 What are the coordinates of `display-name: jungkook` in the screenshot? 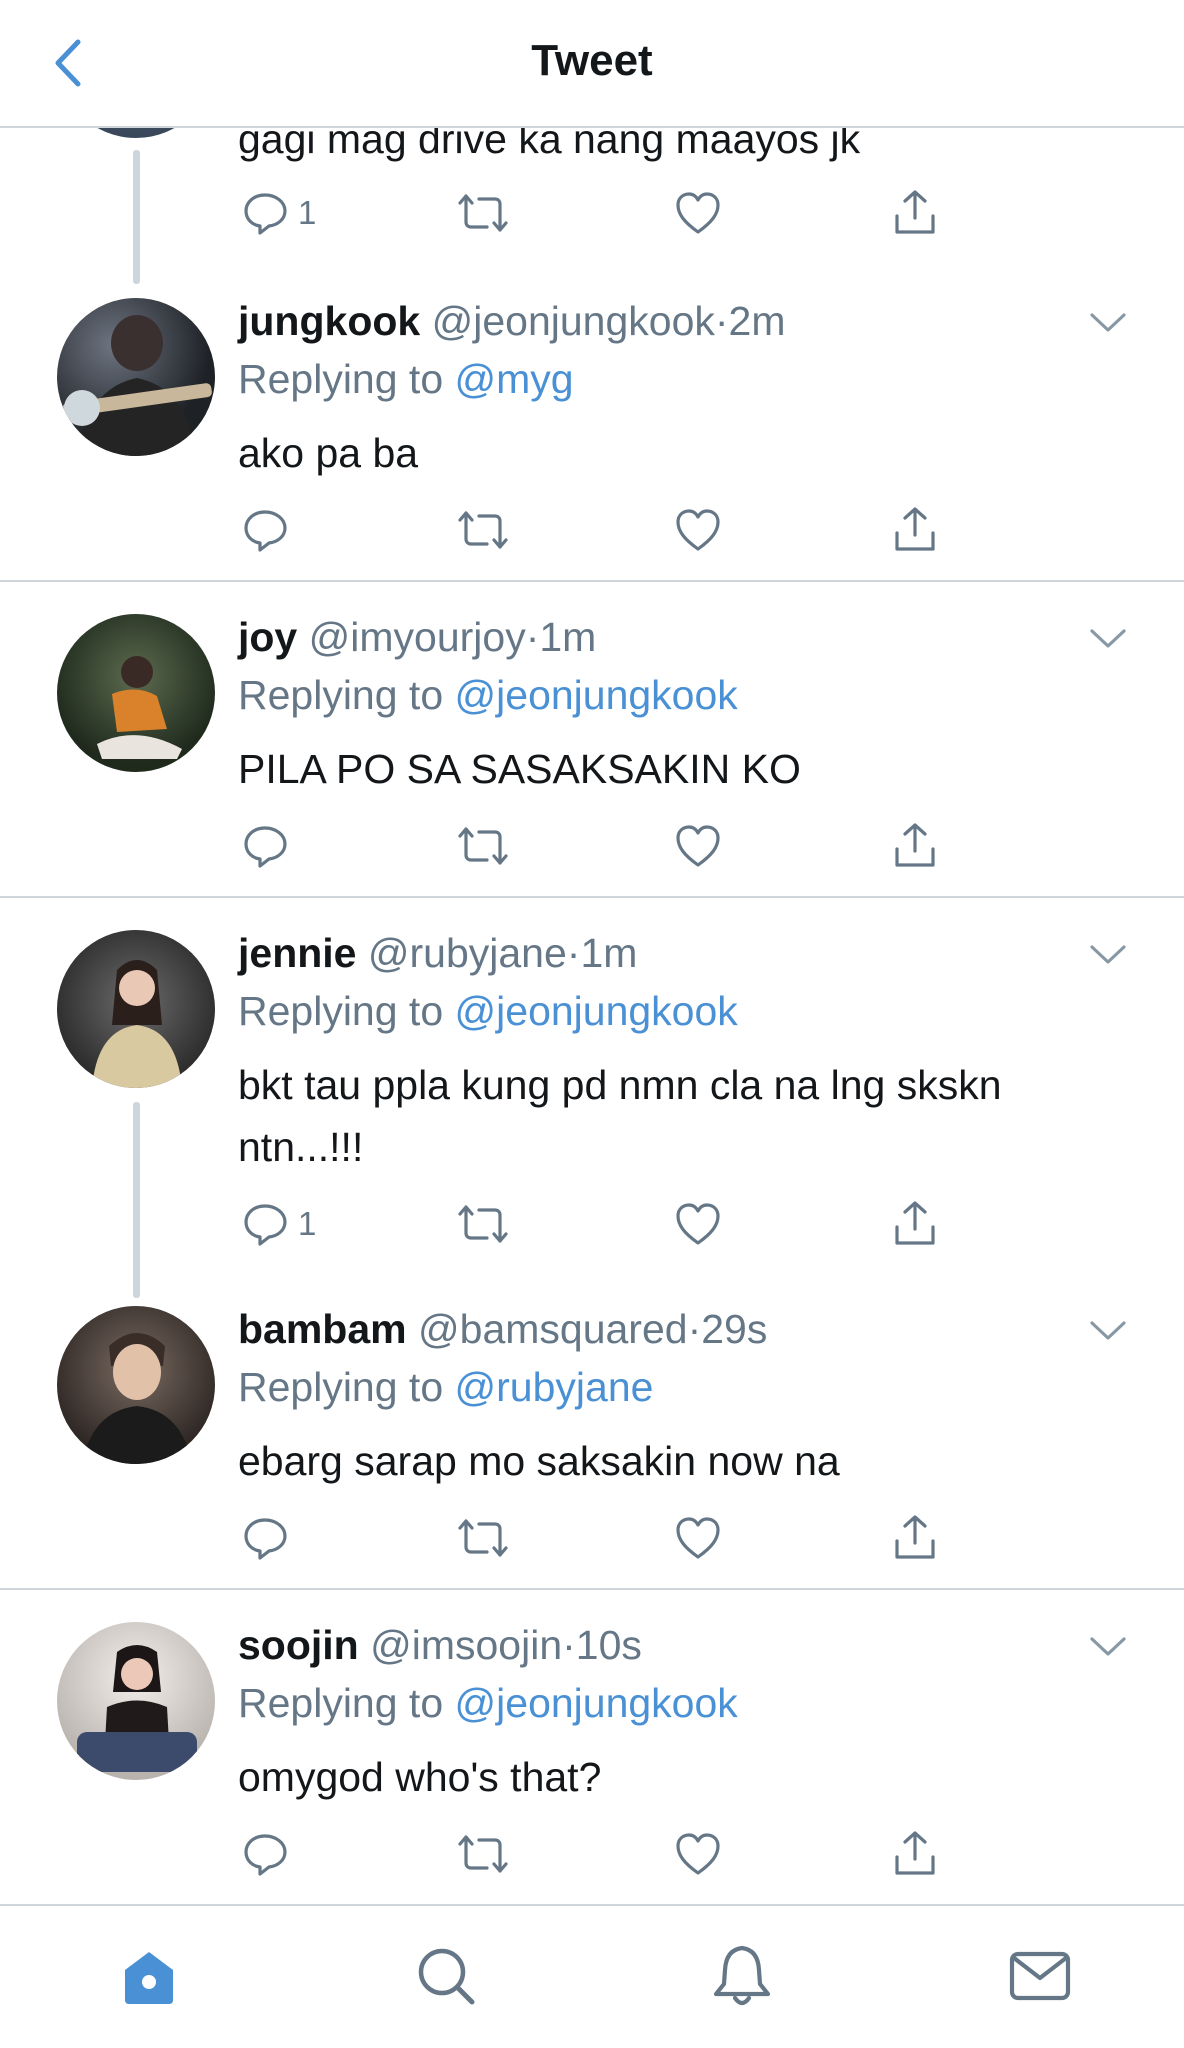 It's located at (329, 321).